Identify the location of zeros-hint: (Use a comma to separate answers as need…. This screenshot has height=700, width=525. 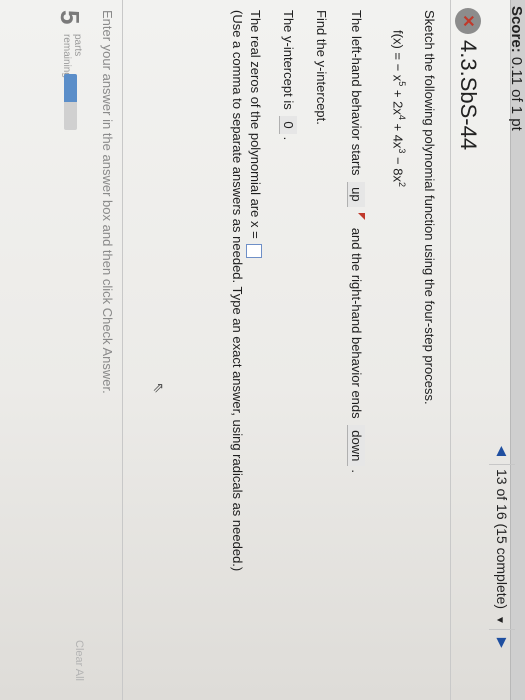
(237, 291).